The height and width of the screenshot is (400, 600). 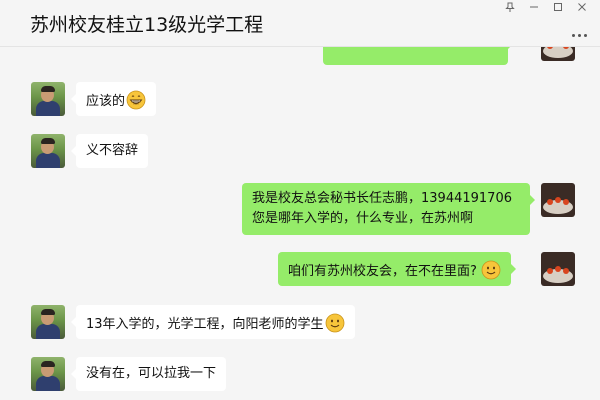 What do you see at coordinates (136, 100) in the screenshot?
I see `grin-emoji-icon` at bounding box center [136, 100].